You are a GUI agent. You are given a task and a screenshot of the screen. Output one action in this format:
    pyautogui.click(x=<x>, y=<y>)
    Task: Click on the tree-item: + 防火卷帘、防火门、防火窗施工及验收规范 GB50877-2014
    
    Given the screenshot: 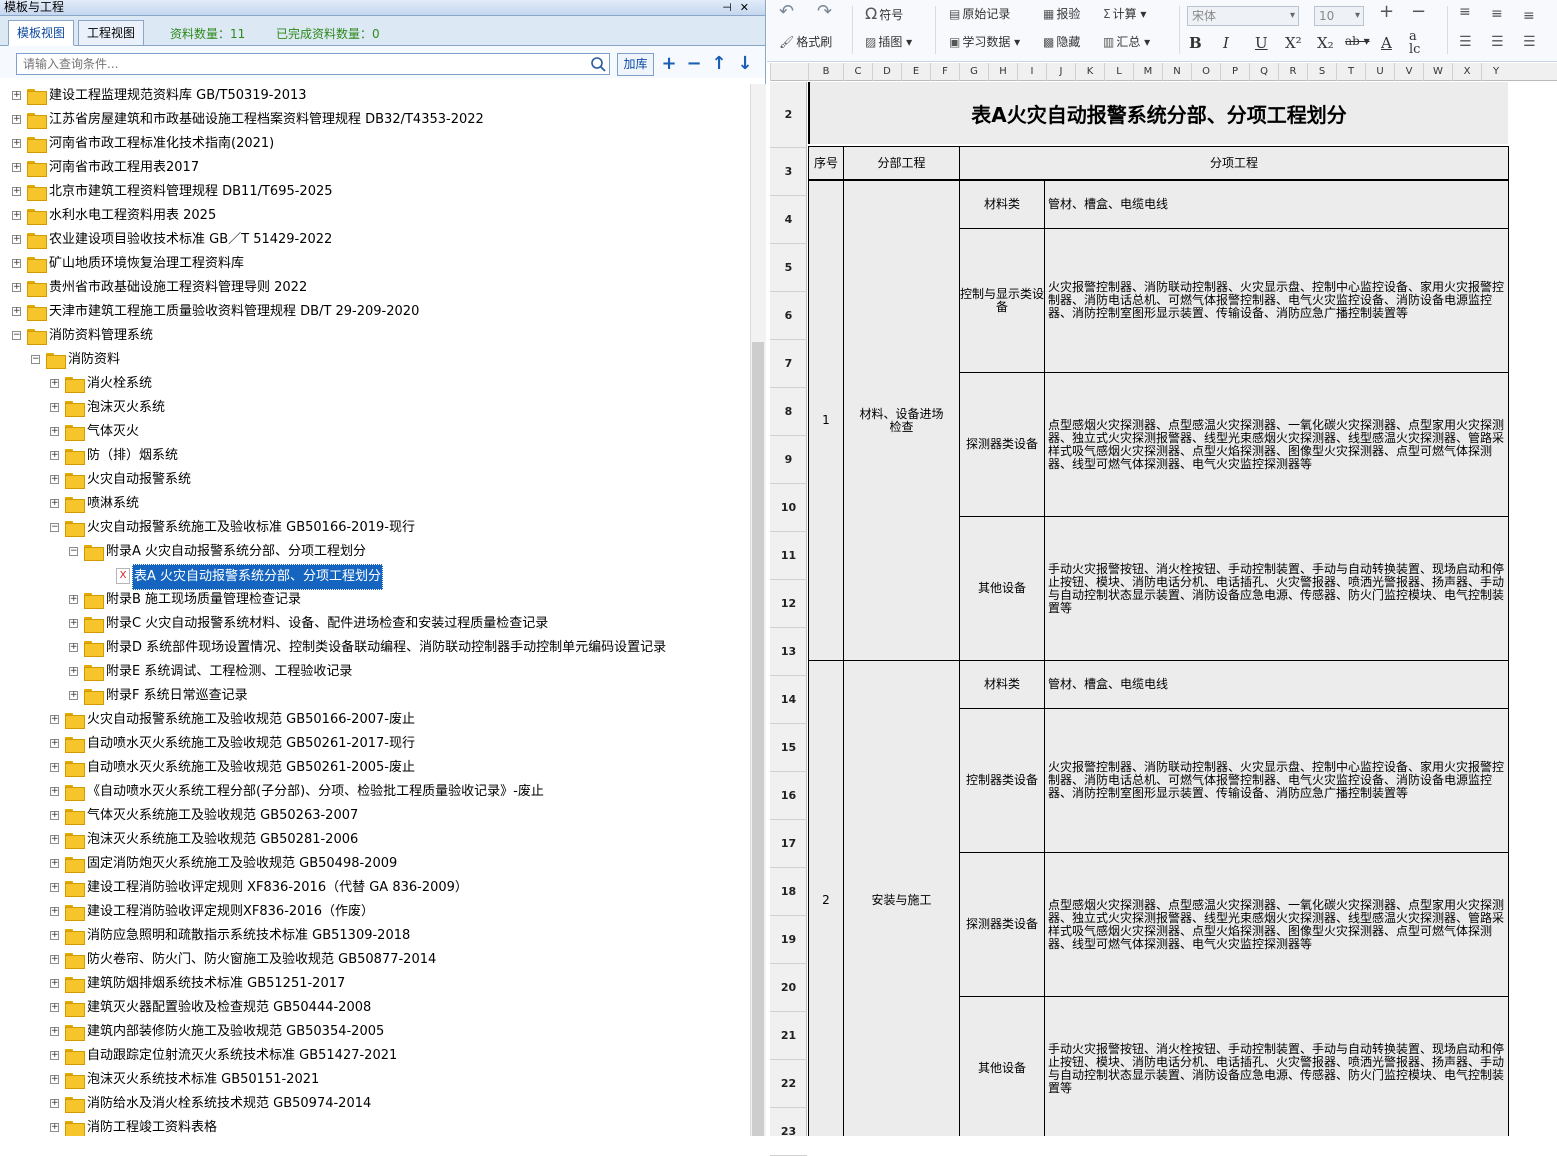 What is the action you would take?
    pyautogui.click(x=375, y=960)
    